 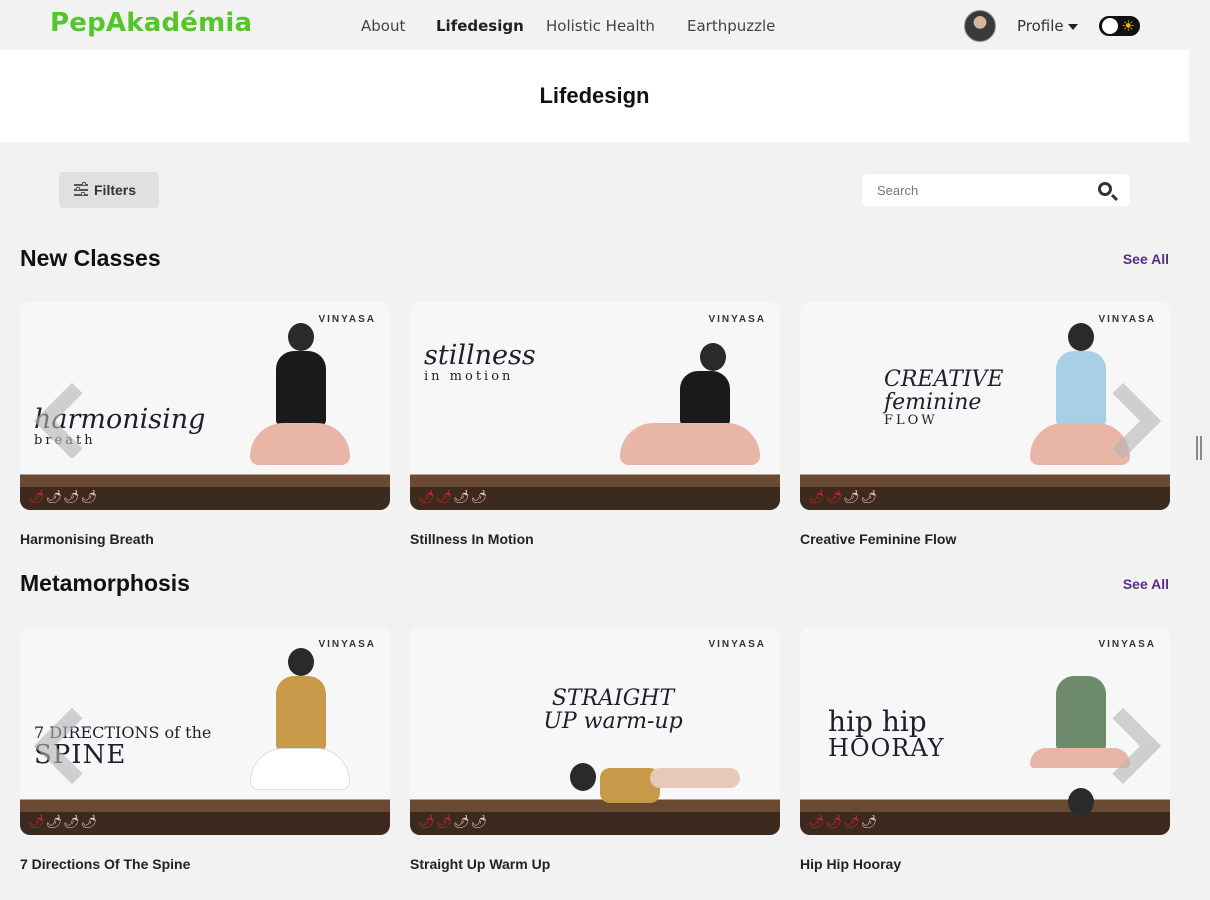 I want to click on scrollbar-grip, so click(x=1199, y=448).